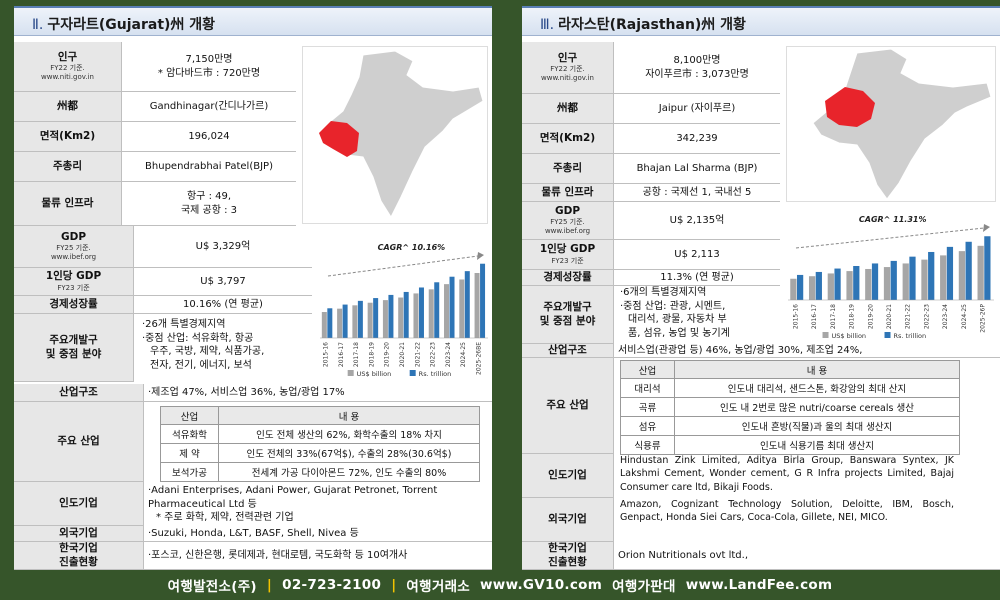 Image resolution: width=1000 pixels, height=600 pixels. Describe the element at coordinates (893, 219) in the screenshot. I see `chart-title: CAGR^ 11.31%` at that location.